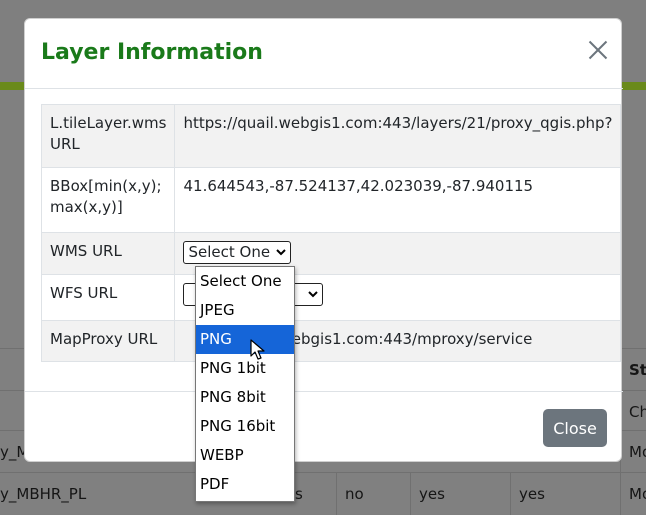 This screenshot has height=515, width=646. Describe the element at coordinates (257, 349) in the screenshot. I see `mouse-pointer-icon` at that location.